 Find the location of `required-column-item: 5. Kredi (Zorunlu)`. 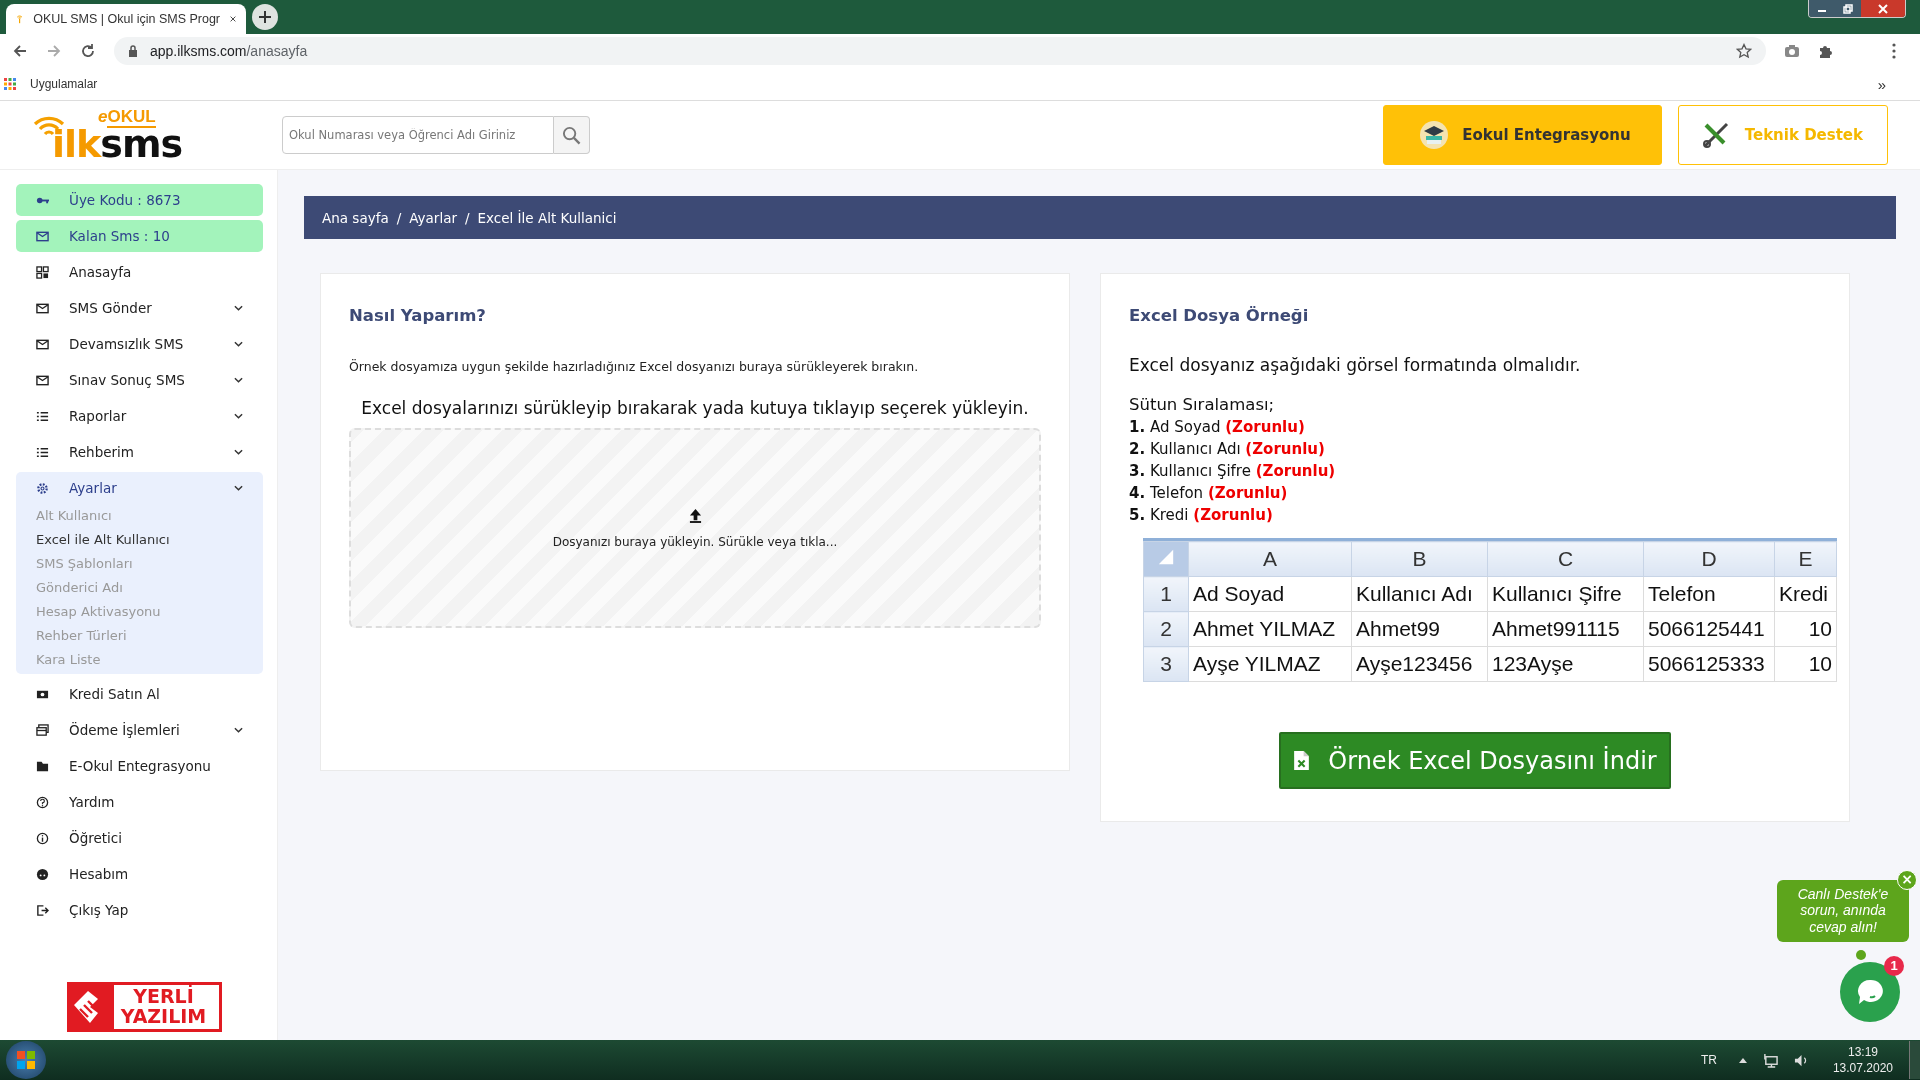

required-column-item: 5. Kredi (Zorunlu) is located at coordinates (1201, 515).